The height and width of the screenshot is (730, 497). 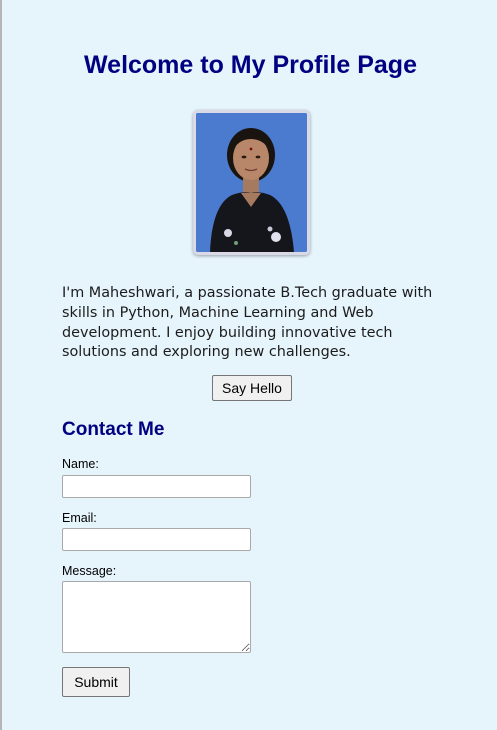 I want to click on profile-photo-image, so click(x=251, y=182).